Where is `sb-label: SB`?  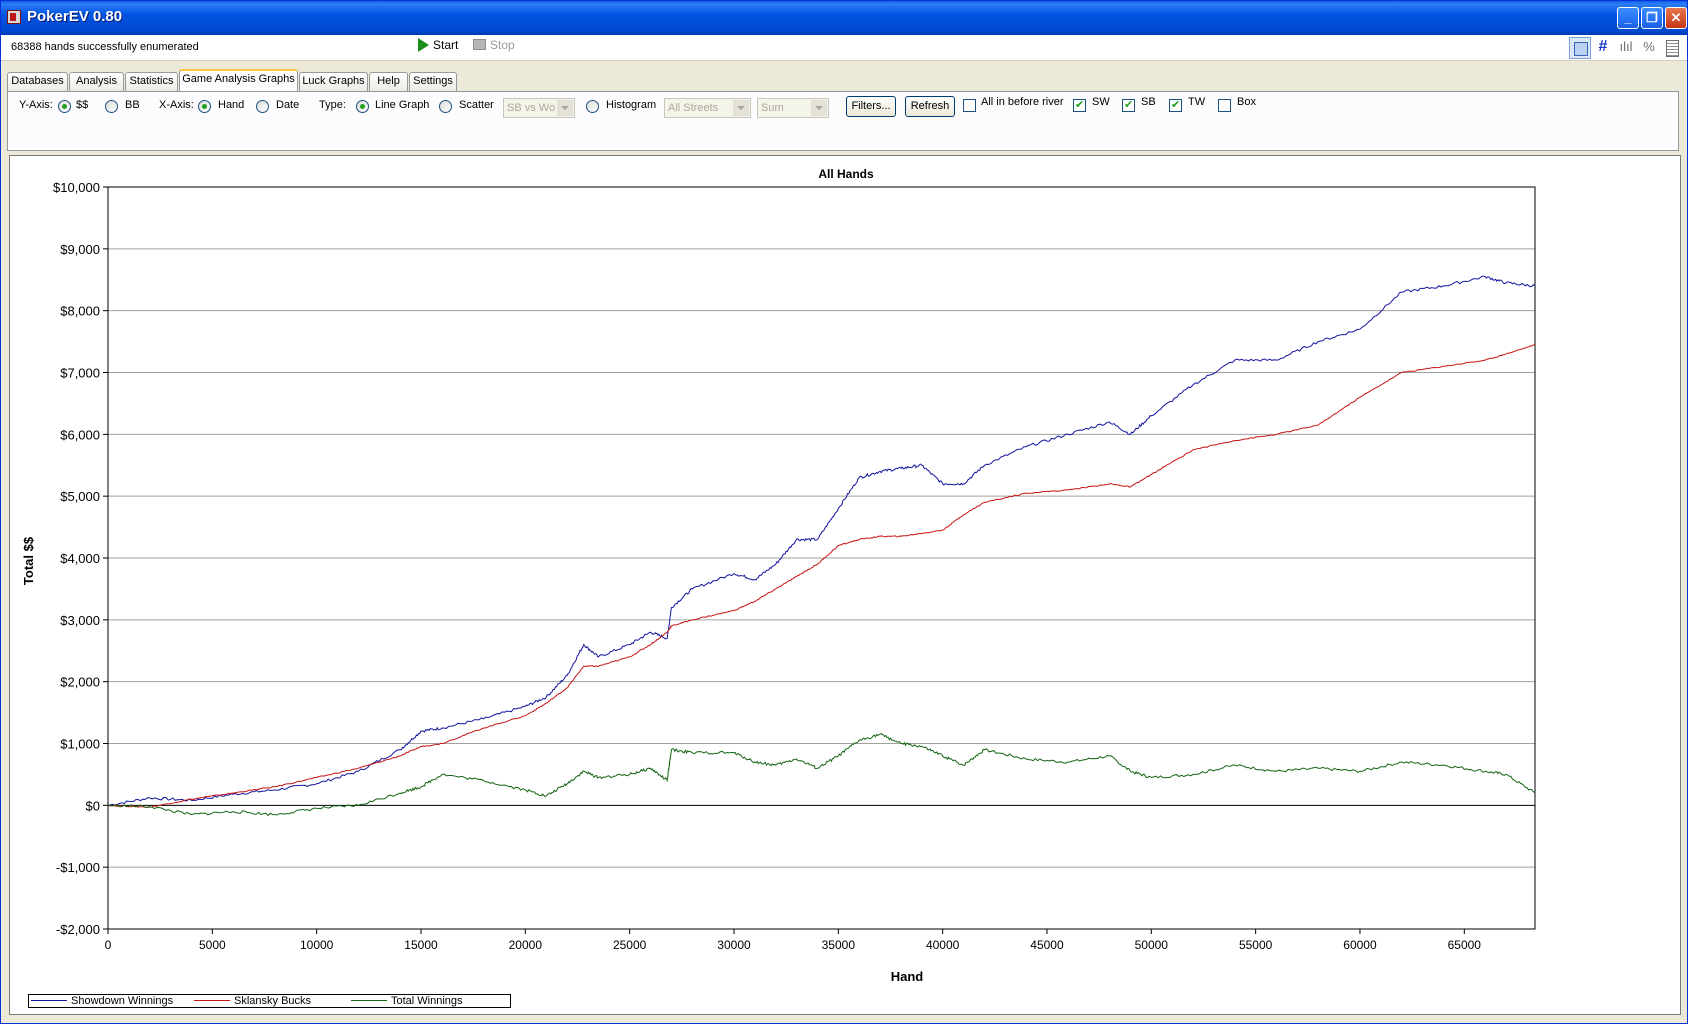
sb-label: SB is located at coordinates (1148, 102).